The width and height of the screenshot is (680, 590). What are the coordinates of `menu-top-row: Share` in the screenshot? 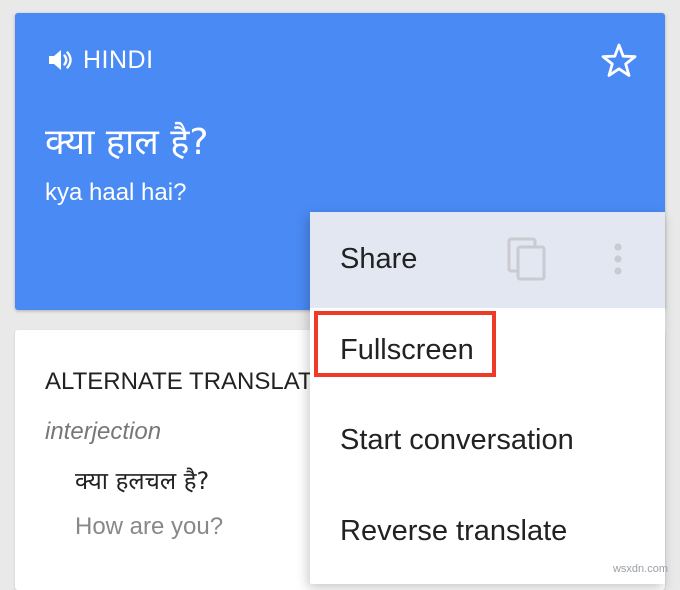 It's located at (487, 260).